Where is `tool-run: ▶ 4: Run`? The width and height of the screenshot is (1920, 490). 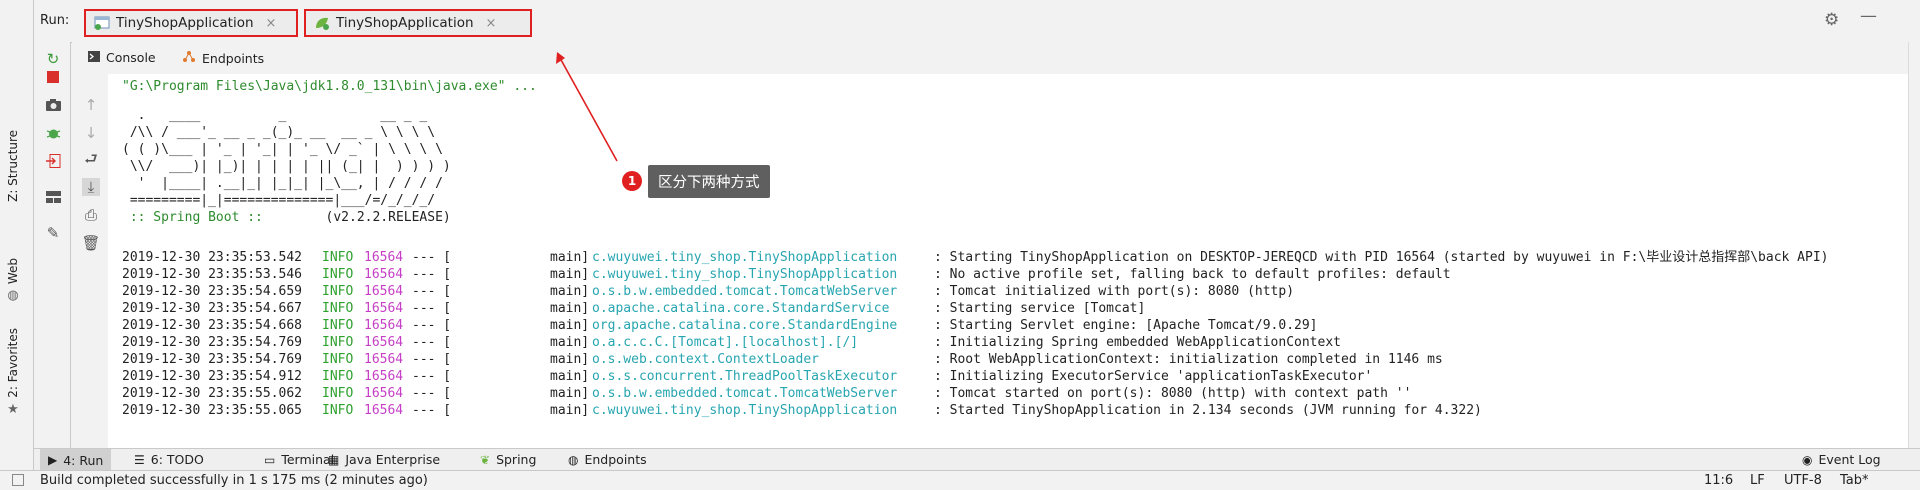
tool-run: ▶ 4: Run is located at coordinates (76, 460).